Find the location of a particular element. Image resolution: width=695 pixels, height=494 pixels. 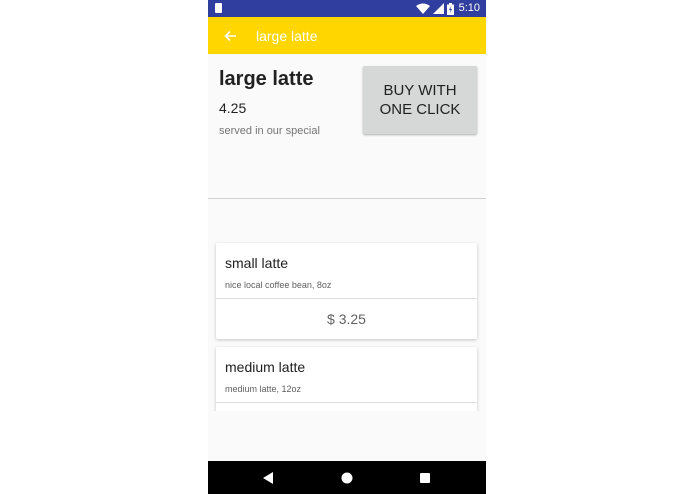

nav-home-button is located at coordinates (347, 478).